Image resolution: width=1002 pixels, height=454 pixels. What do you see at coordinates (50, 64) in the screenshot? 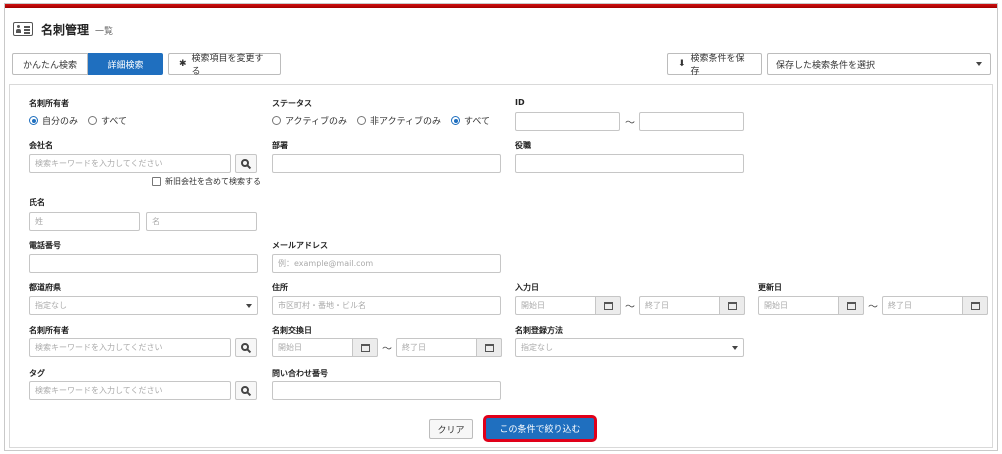
I see `tab-simple-search: かんたん検索` at bounding box center [50, 64].